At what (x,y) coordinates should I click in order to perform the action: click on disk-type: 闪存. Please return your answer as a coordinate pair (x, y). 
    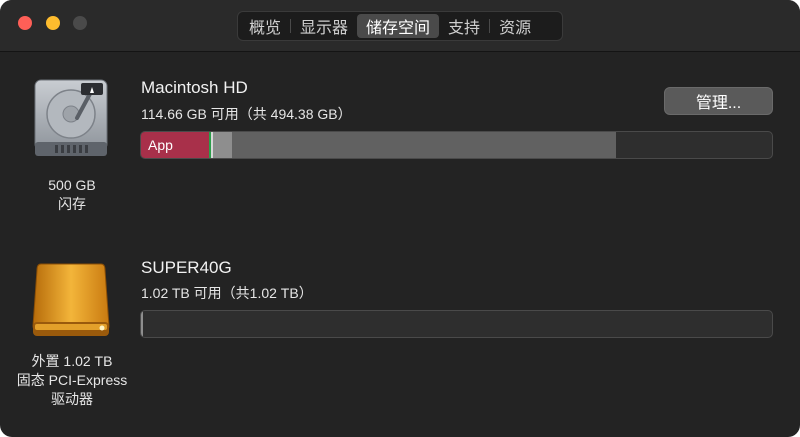
    Looking at the image, I should click on (72, 204).